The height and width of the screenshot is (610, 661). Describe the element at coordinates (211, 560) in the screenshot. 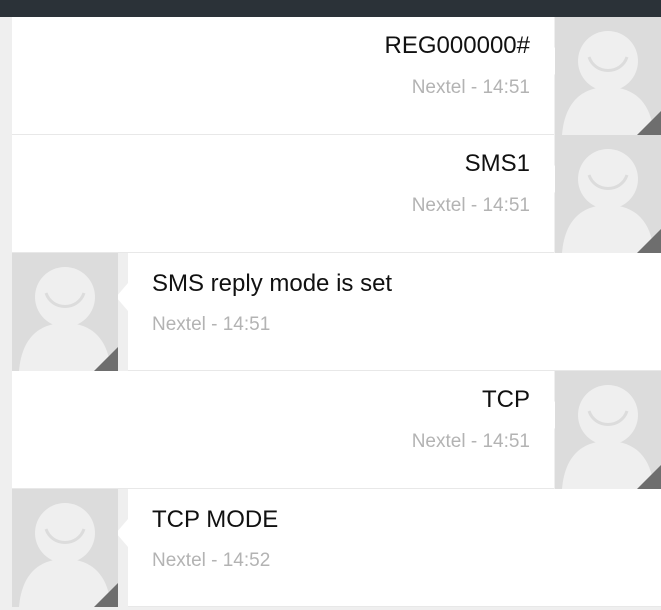

I see `message-meta: Nextel - 14:52` at that location.